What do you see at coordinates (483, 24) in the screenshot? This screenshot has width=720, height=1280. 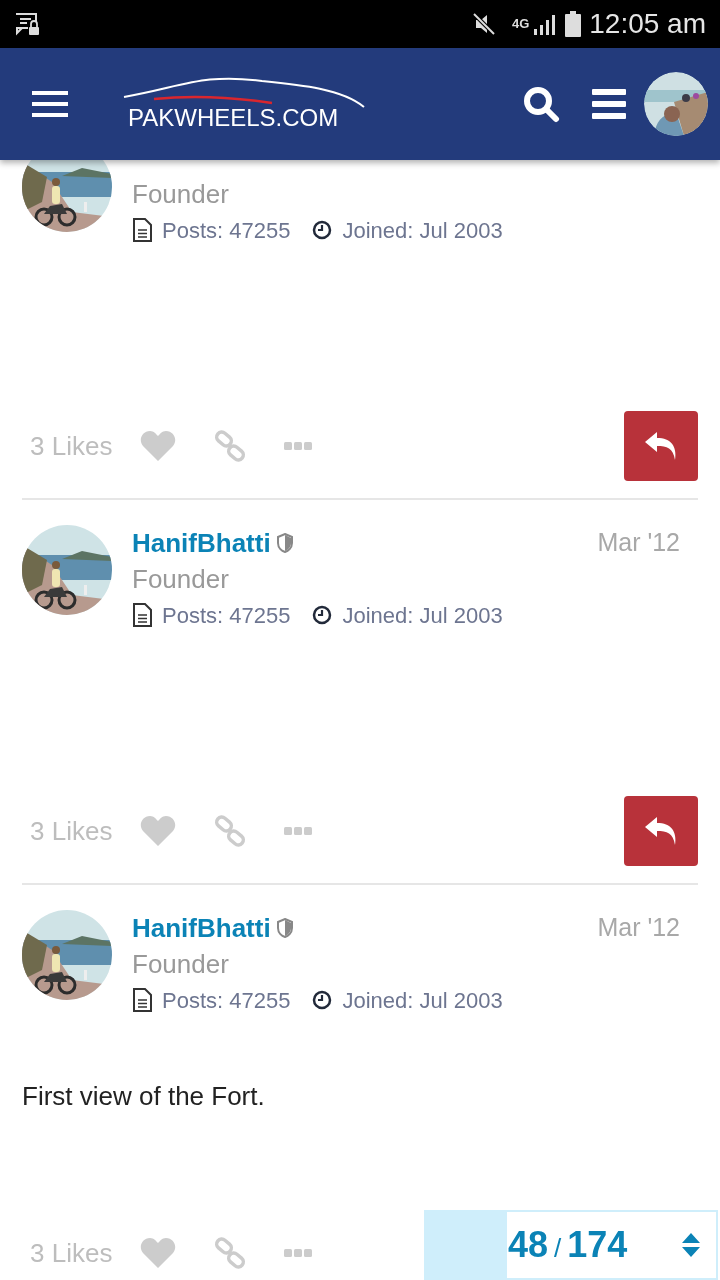 I see `mute-icon` at bounding box center [483, 24].